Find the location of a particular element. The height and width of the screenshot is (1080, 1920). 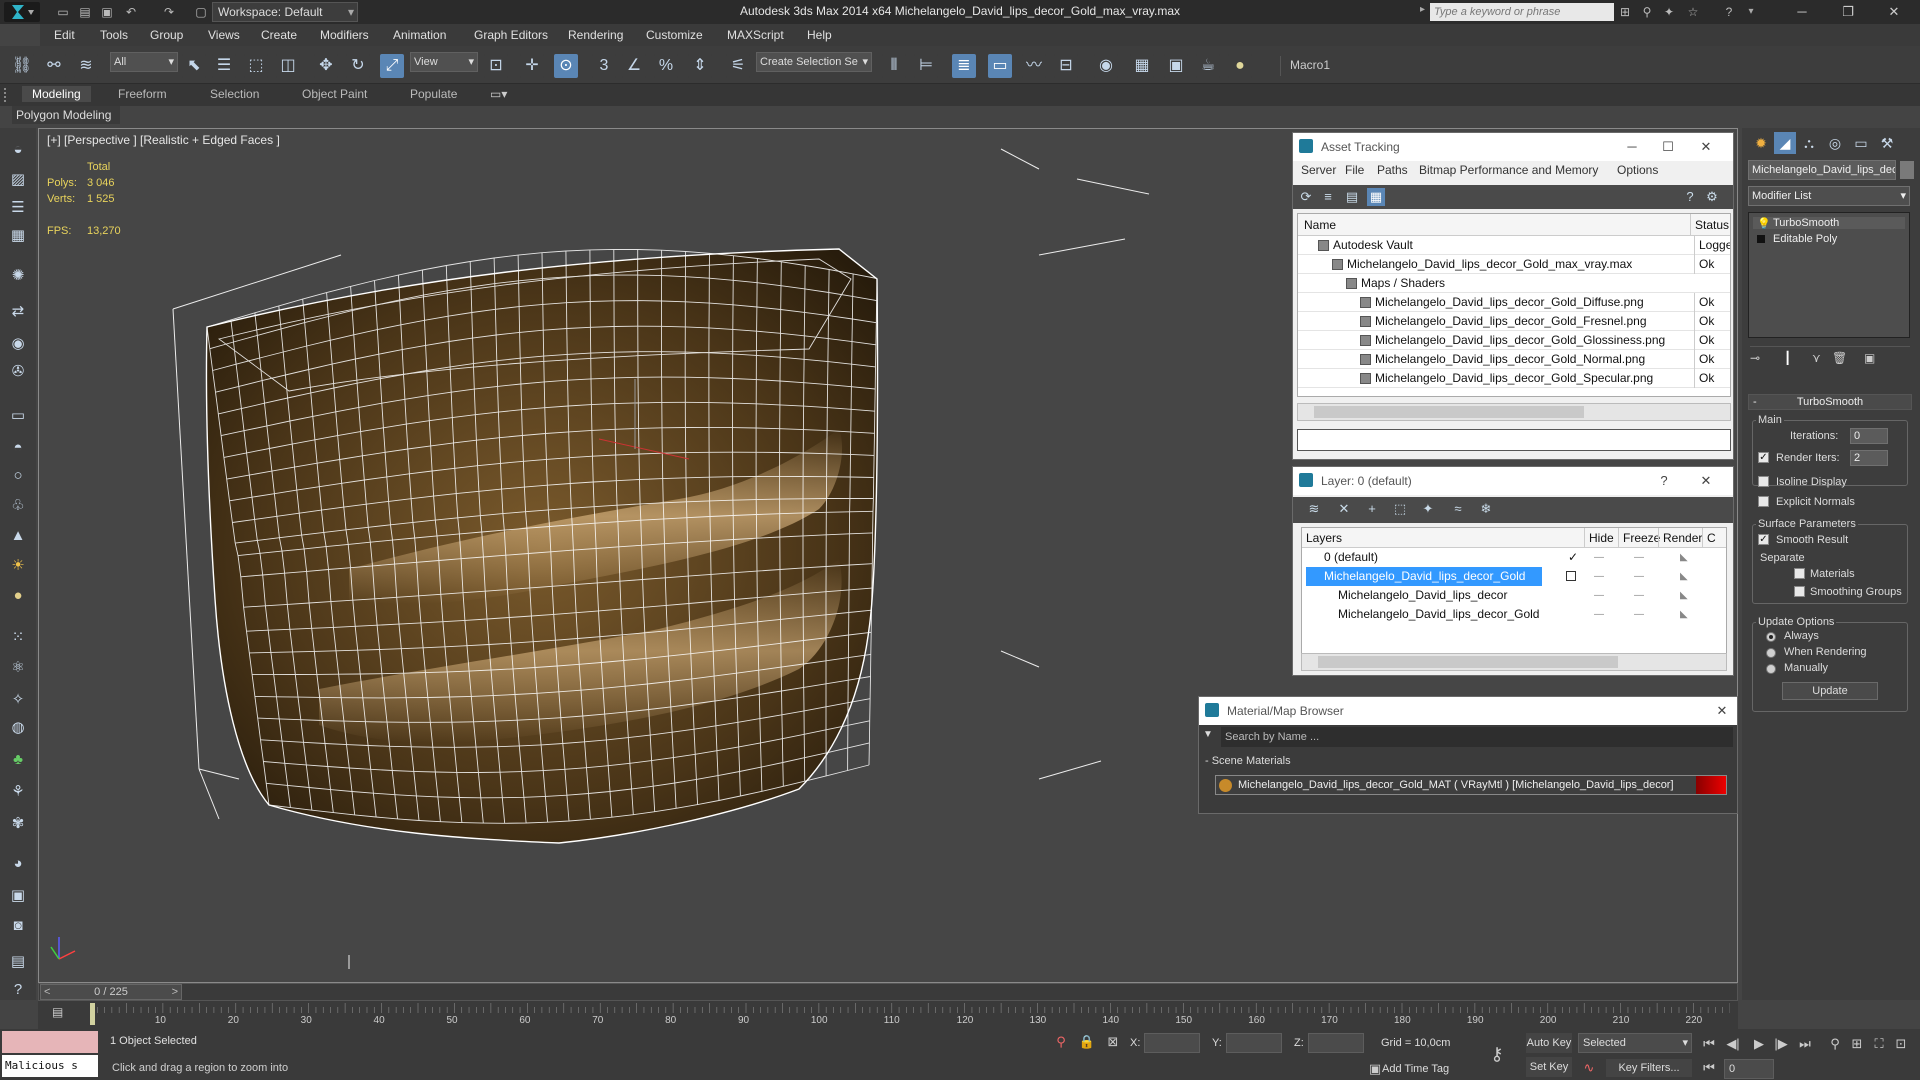

camera-icon: ◉ is located at coordinates (18, 344).